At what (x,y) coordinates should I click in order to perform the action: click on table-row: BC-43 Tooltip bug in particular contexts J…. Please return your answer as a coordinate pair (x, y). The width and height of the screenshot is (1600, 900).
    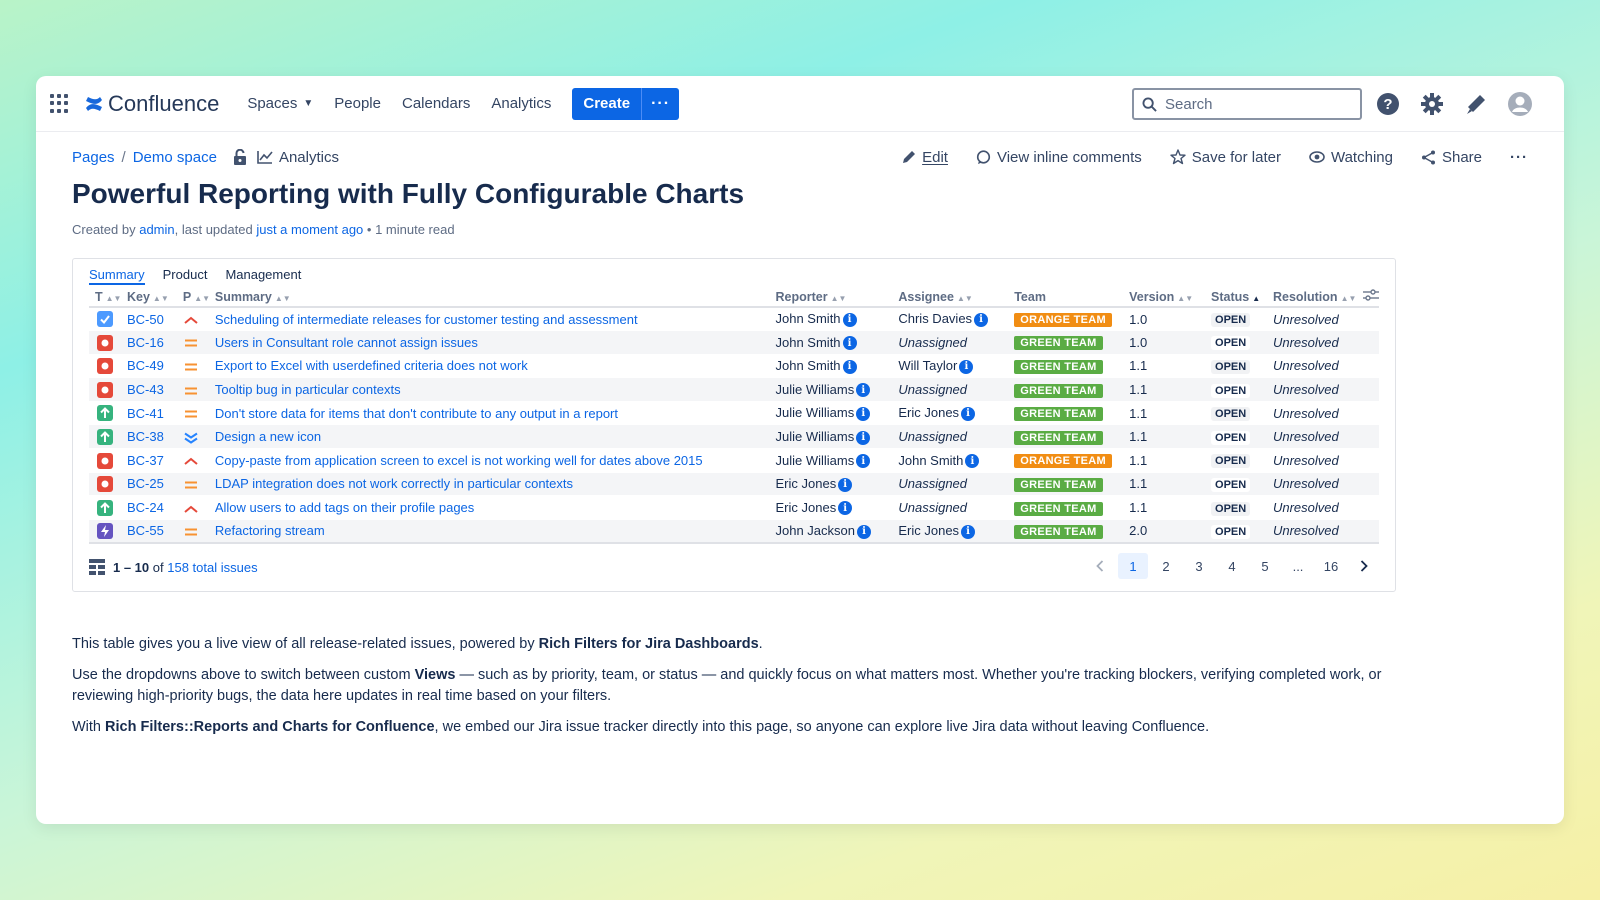
    Looking at the image, I should click on (734, 389).